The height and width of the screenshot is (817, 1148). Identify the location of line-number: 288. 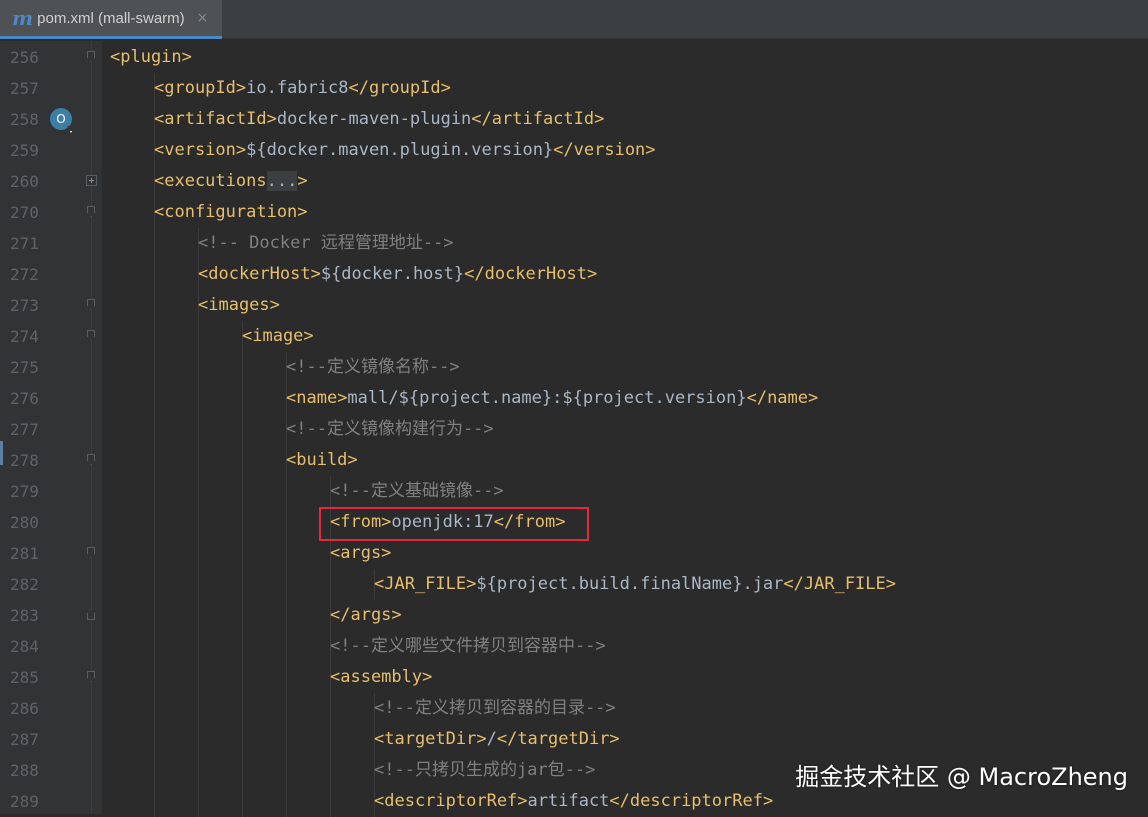
(24, 770).